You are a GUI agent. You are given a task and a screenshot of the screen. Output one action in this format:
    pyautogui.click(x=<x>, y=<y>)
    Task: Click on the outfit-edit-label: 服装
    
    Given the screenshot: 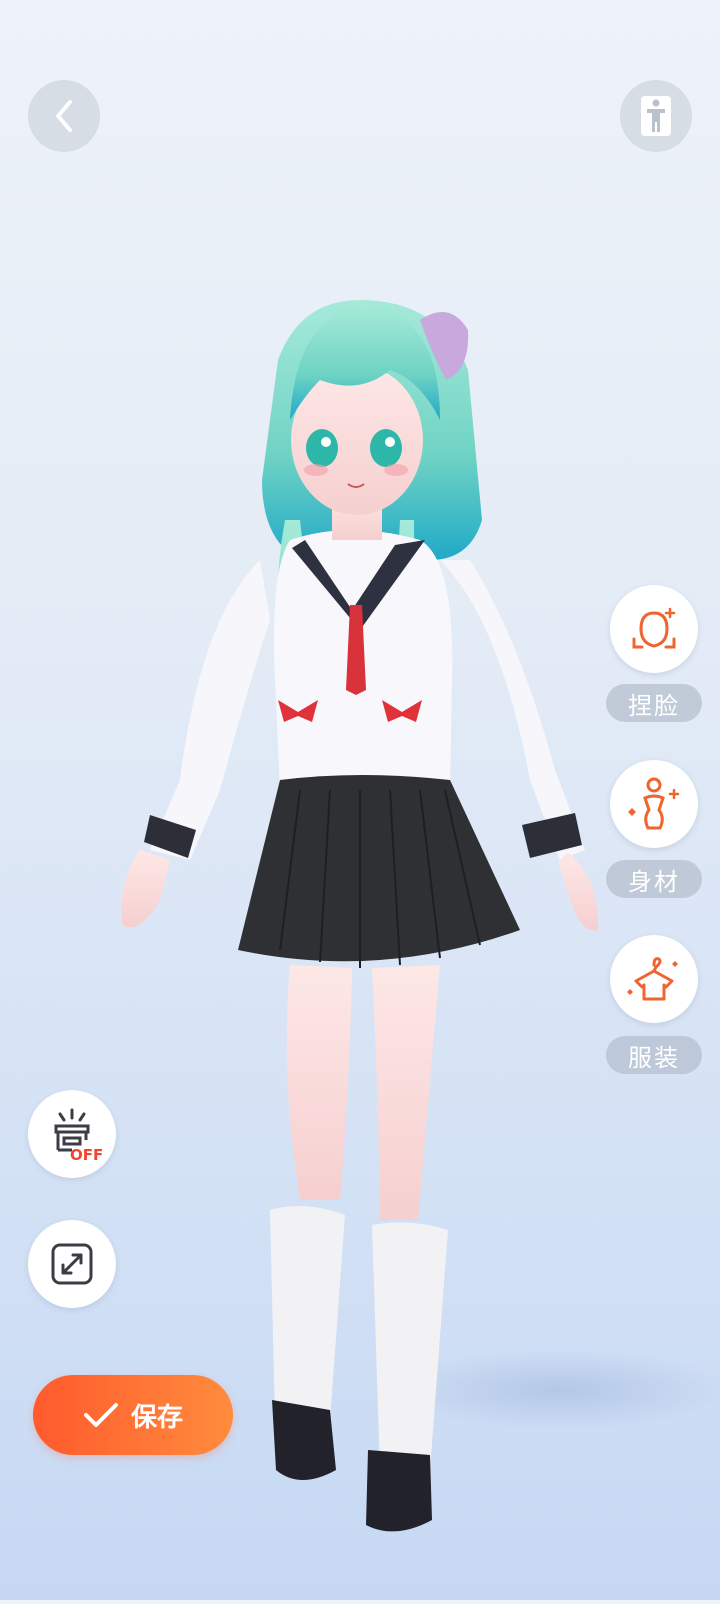 What is the action you would take?
    pyautogui.click(x=654, y=1055)
    